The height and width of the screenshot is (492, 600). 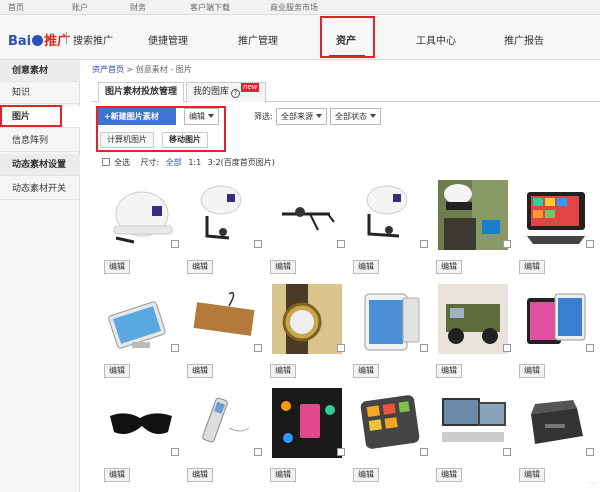 What do you see at coordinates (347, 37) in the screenshot?
I see `nav-assets-highlight` at bounding box center [347, 37].